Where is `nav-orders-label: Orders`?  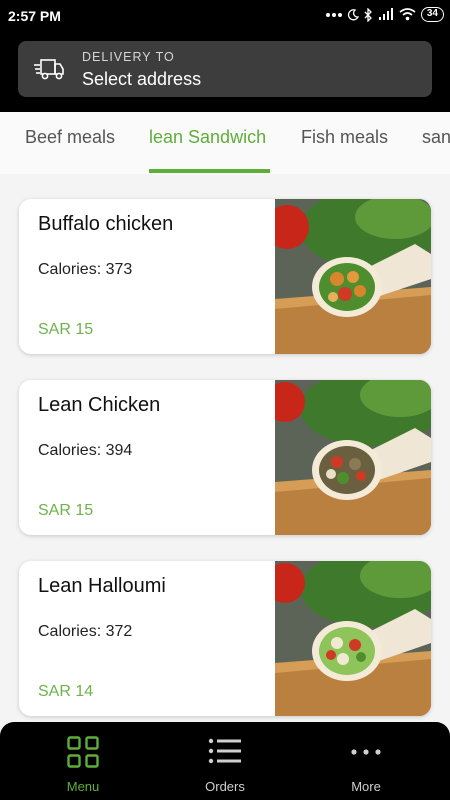
nav-orders-label: Orders is located at coordinates (225, 786).